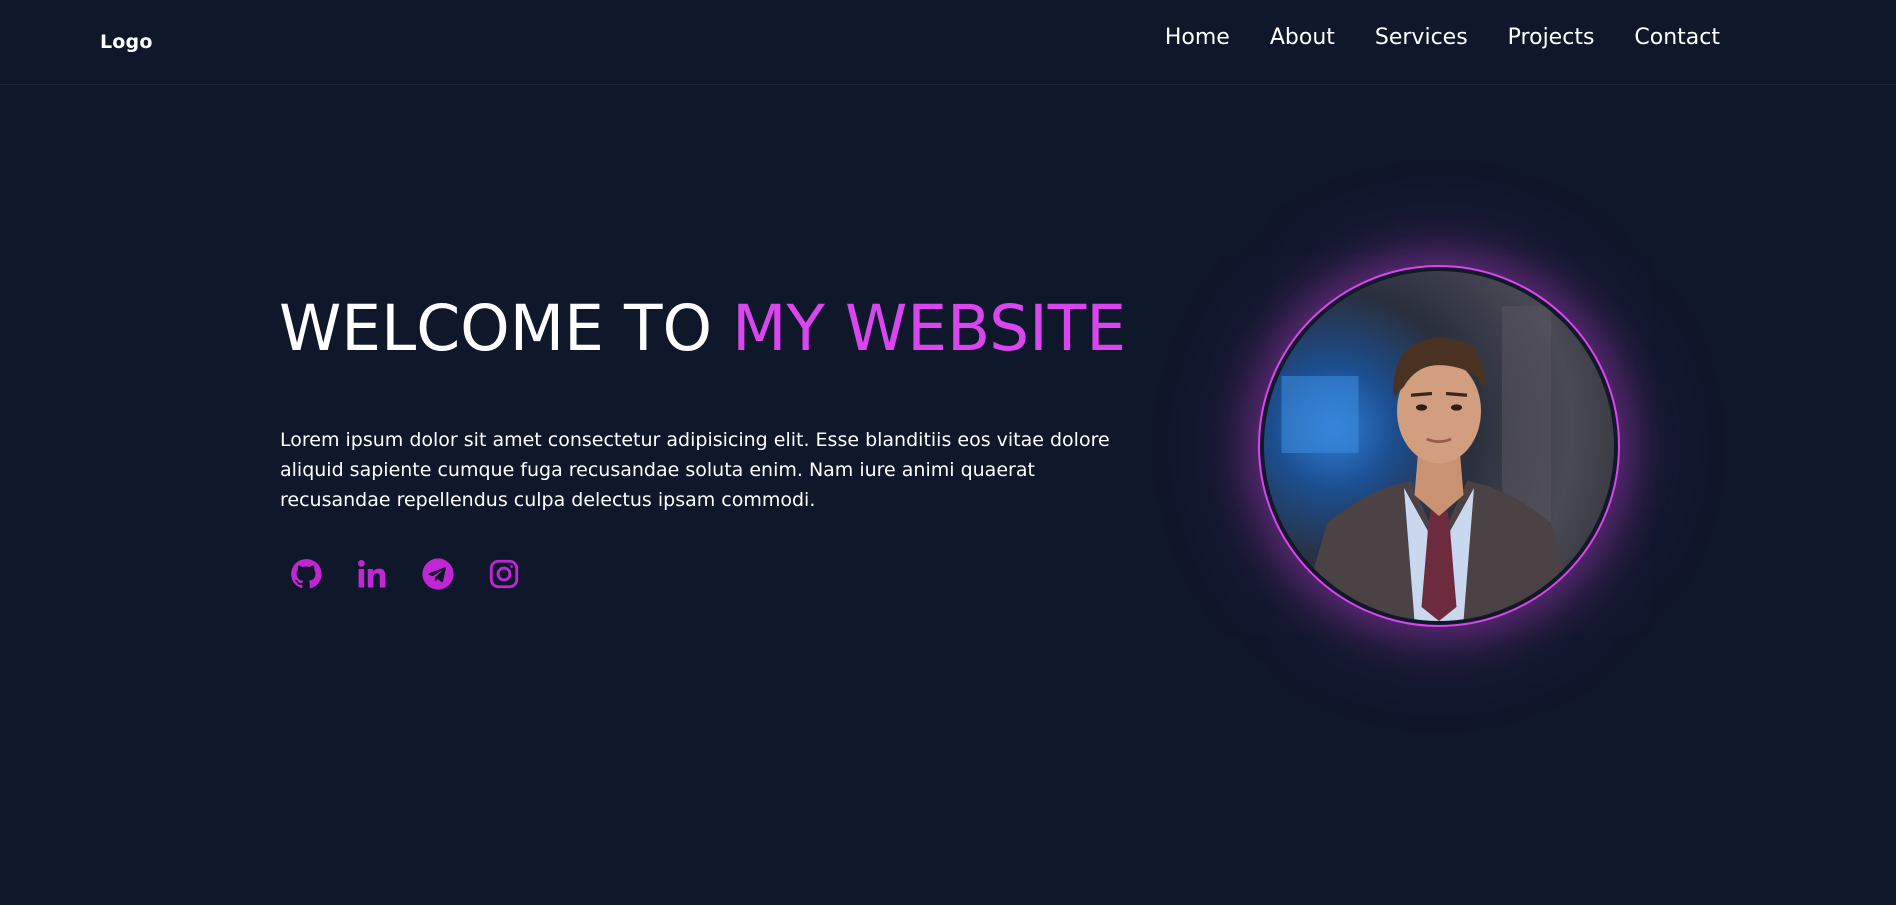  I want to click on linkedin-icon, so click(372, 576).